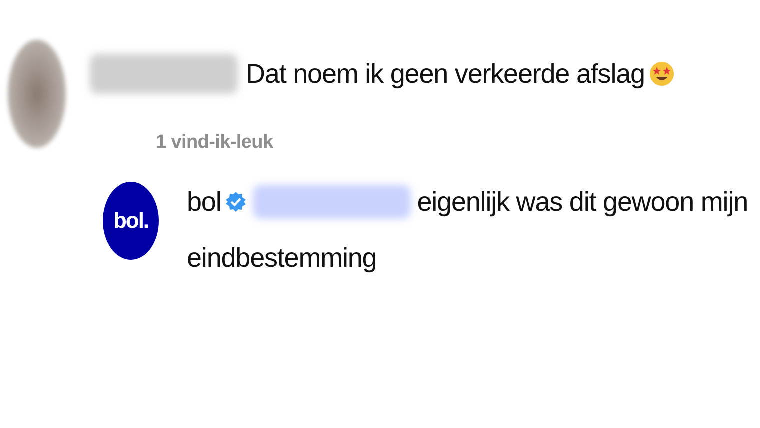 The height and width of the screenshot is (428, 760). Describe the element at coordinates (445, 74) in the screenshot. I see `comment-text: Dat noem ik geen verkeerde afslag` at that location.